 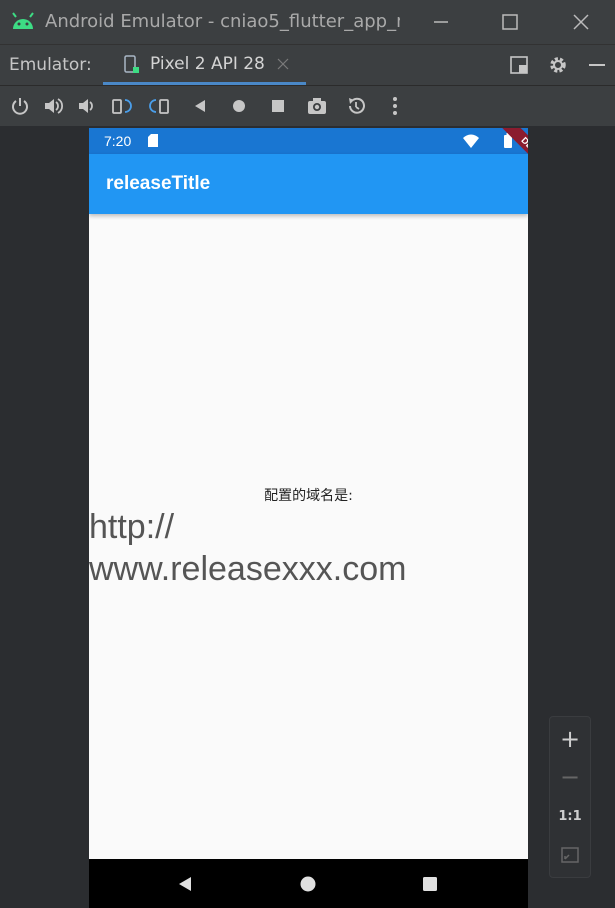 I want to click on status-bar: 7:20, so click(x=308, y=141).